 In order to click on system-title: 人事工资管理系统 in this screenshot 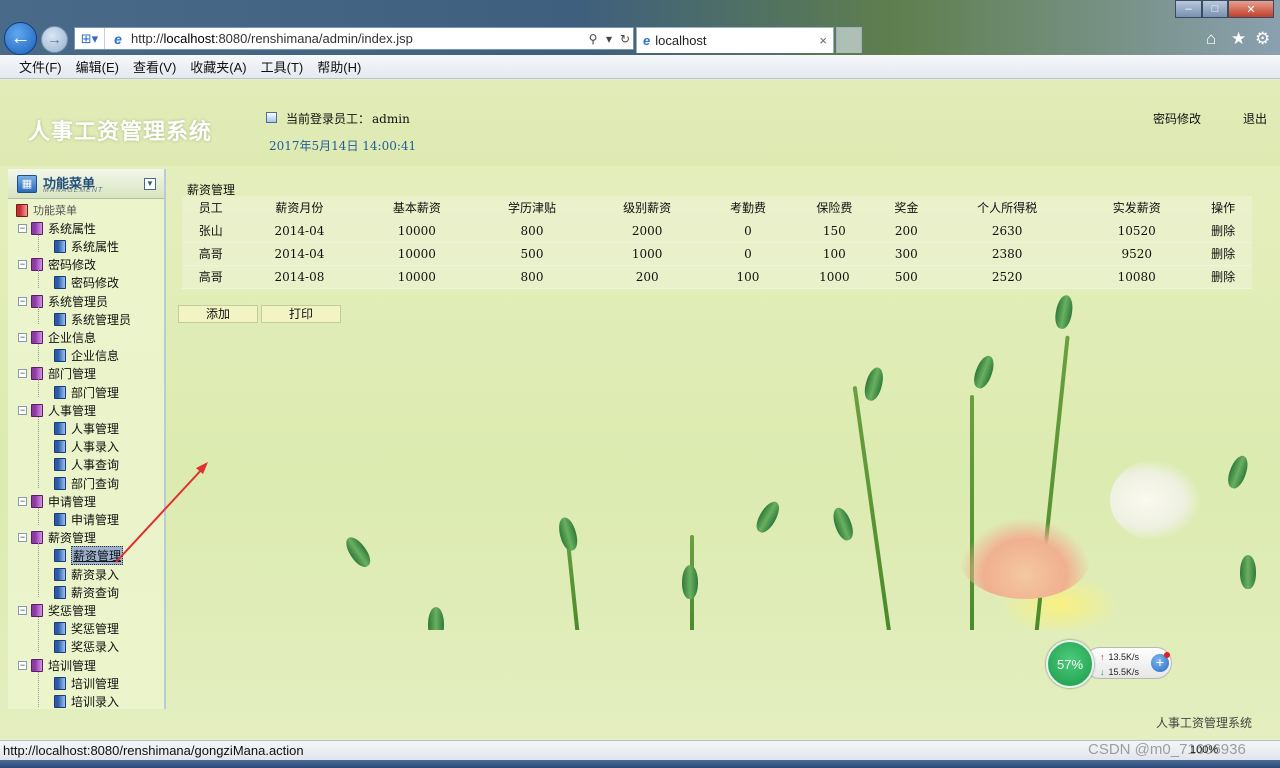, I will do `click(120, 132)`.